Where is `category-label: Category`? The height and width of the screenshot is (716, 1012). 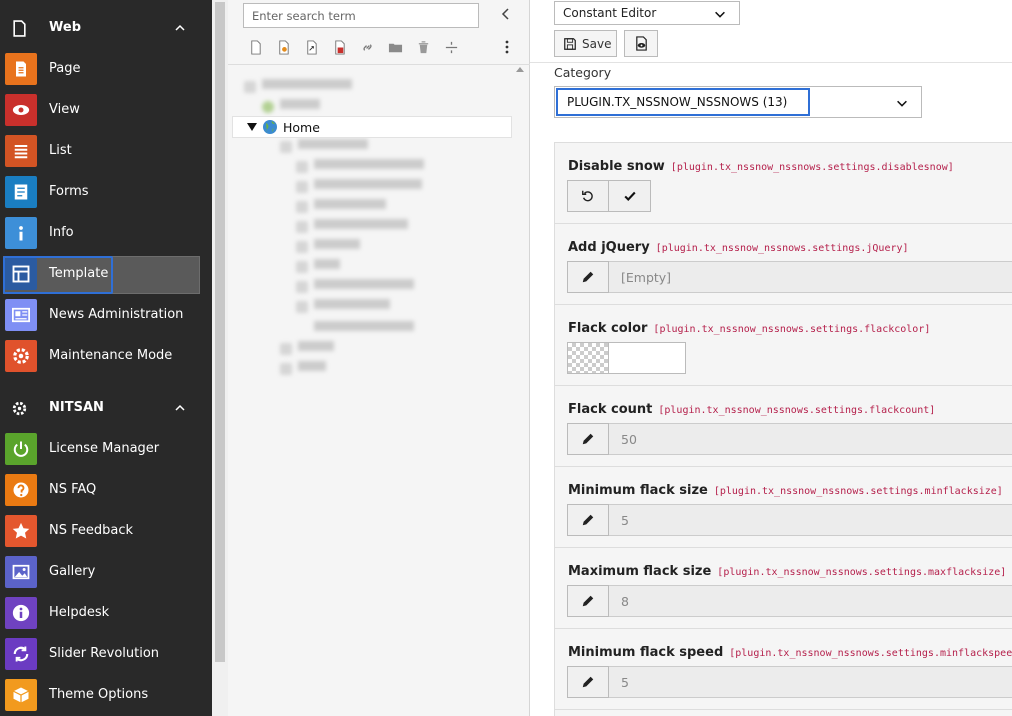 category-label: Category is located at coordinates (583, 72).